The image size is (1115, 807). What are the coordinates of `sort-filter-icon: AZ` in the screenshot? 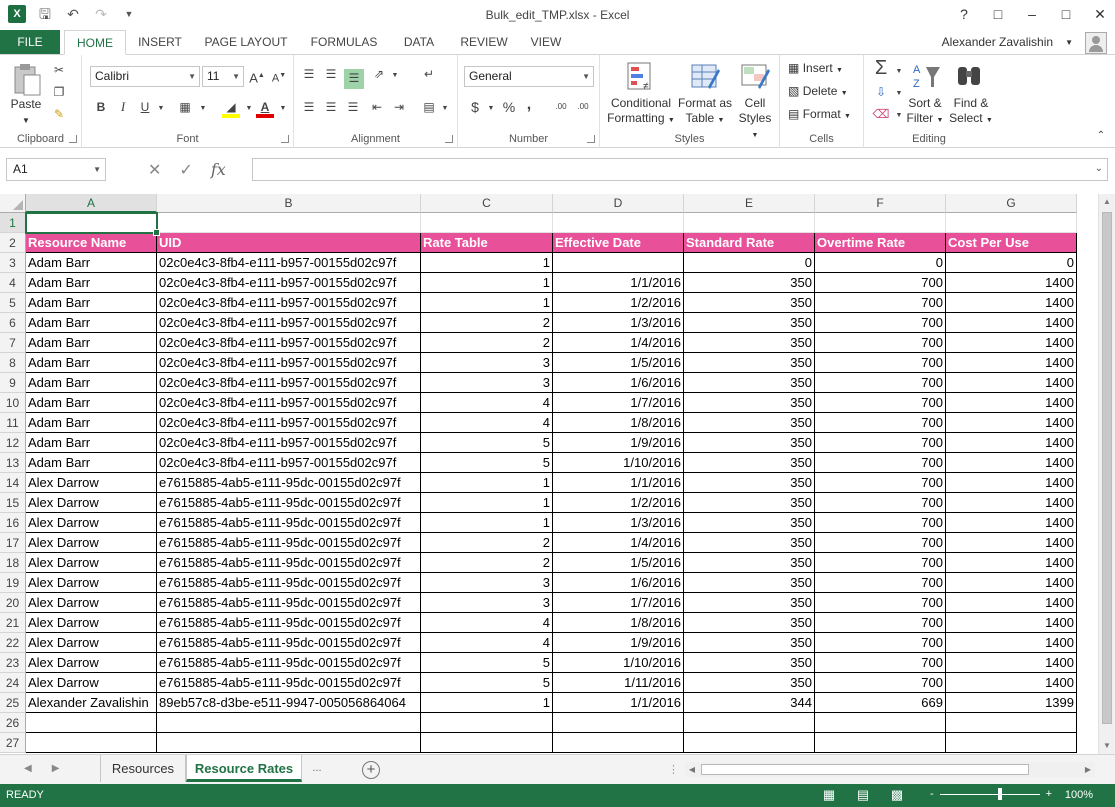 It's located at (927, 77).